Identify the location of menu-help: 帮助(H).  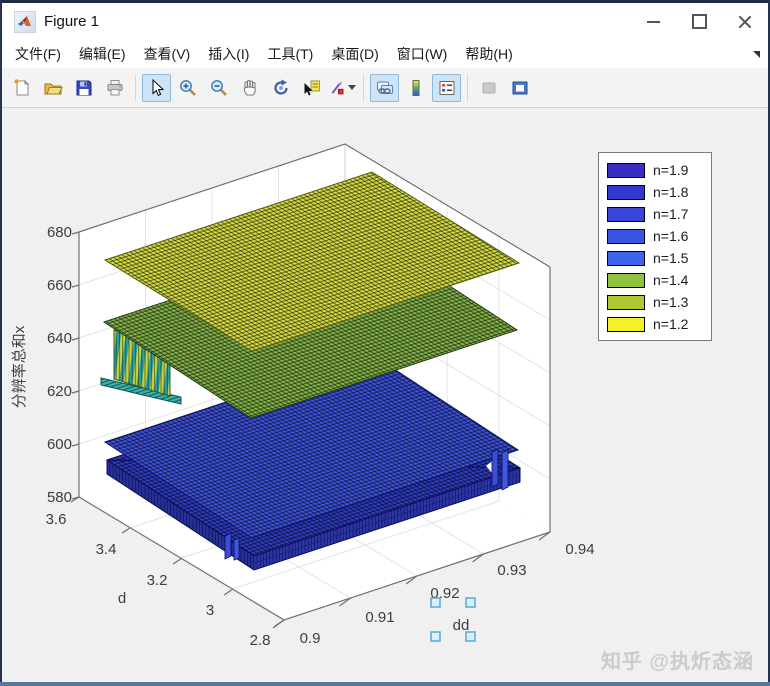
(488, 54).